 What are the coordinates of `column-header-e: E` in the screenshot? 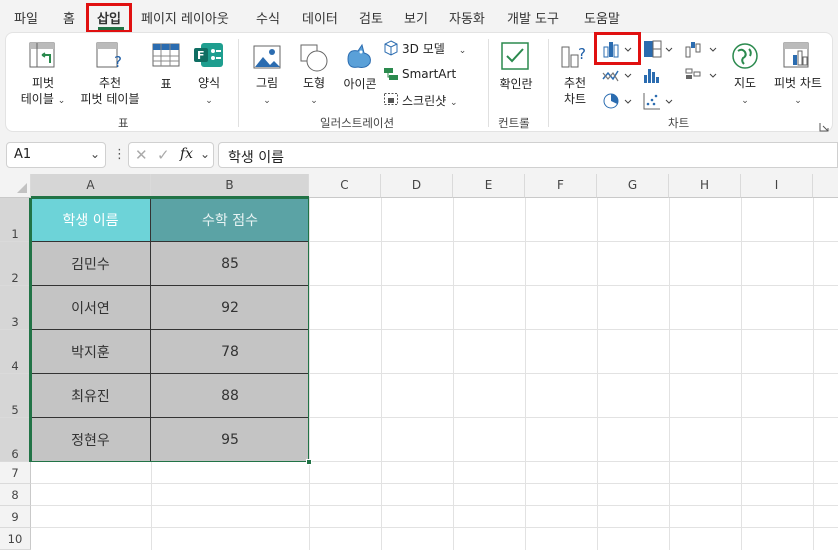 It's located at (489, 186).